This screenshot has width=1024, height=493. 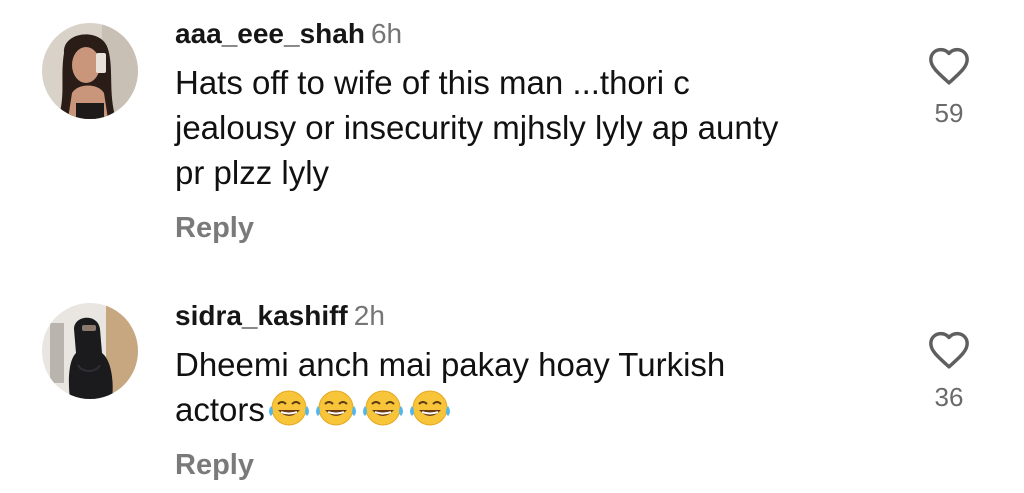 I want to click on username: sidra_kashiff, so click(x=261, y=315).